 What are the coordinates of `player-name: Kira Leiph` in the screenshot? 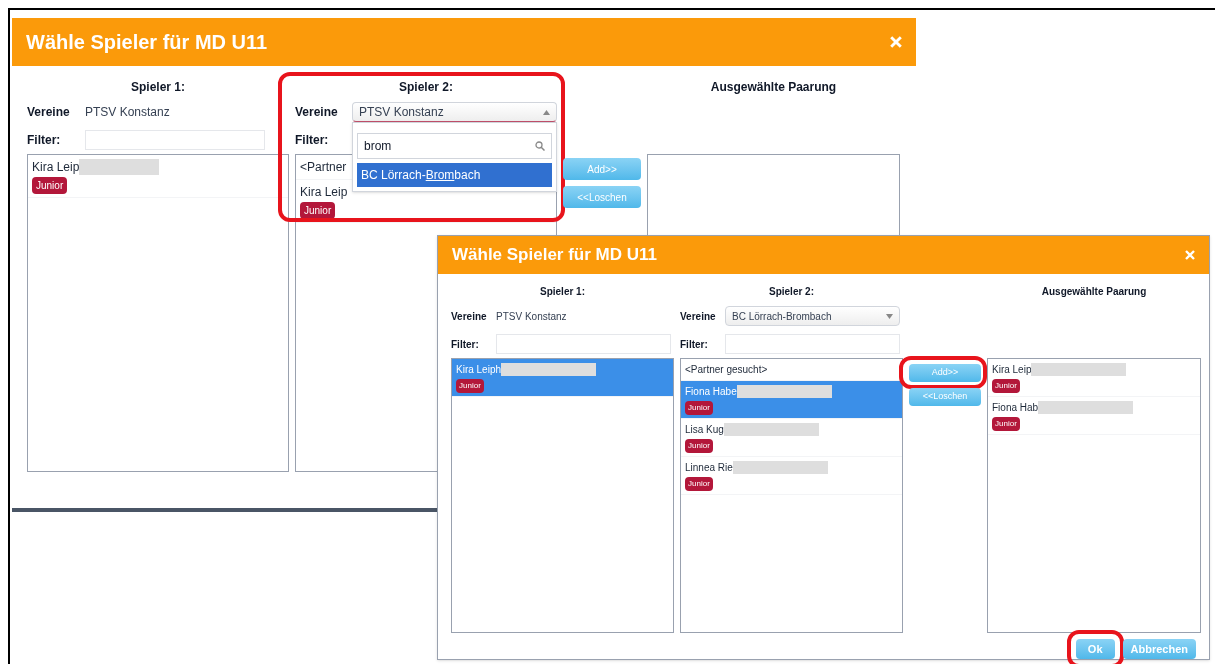 It's located at (479, 370).